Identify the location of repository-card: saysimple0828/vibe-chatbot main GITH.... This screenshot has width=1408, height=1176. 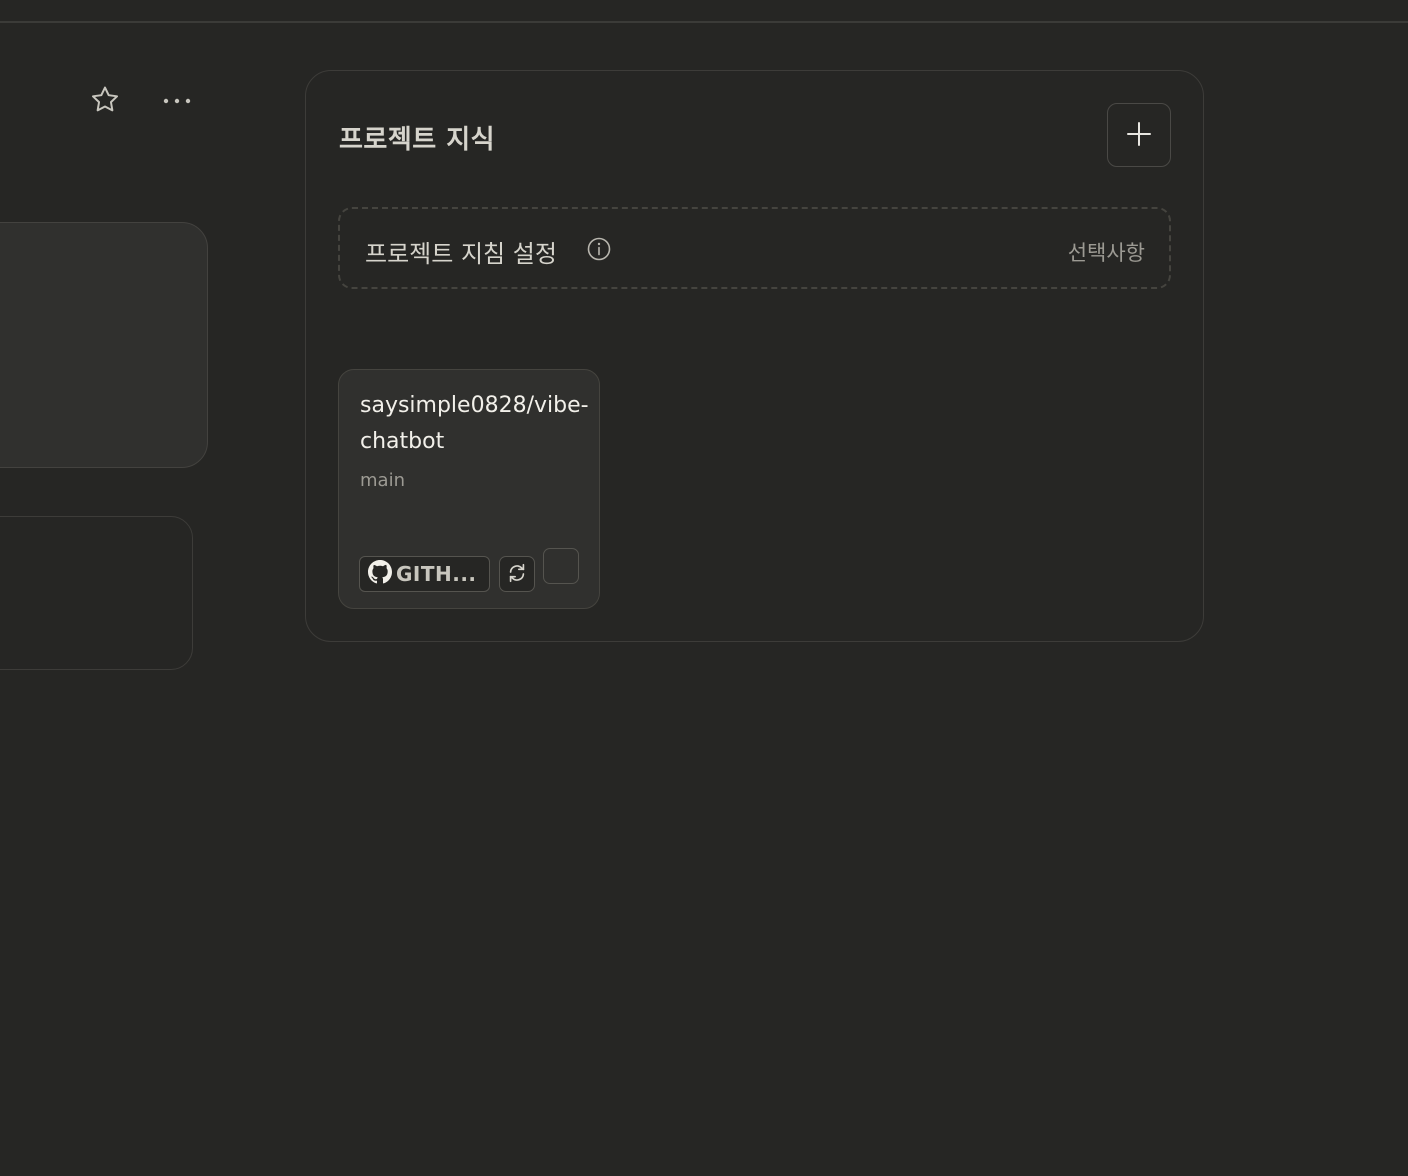
(469, 489).